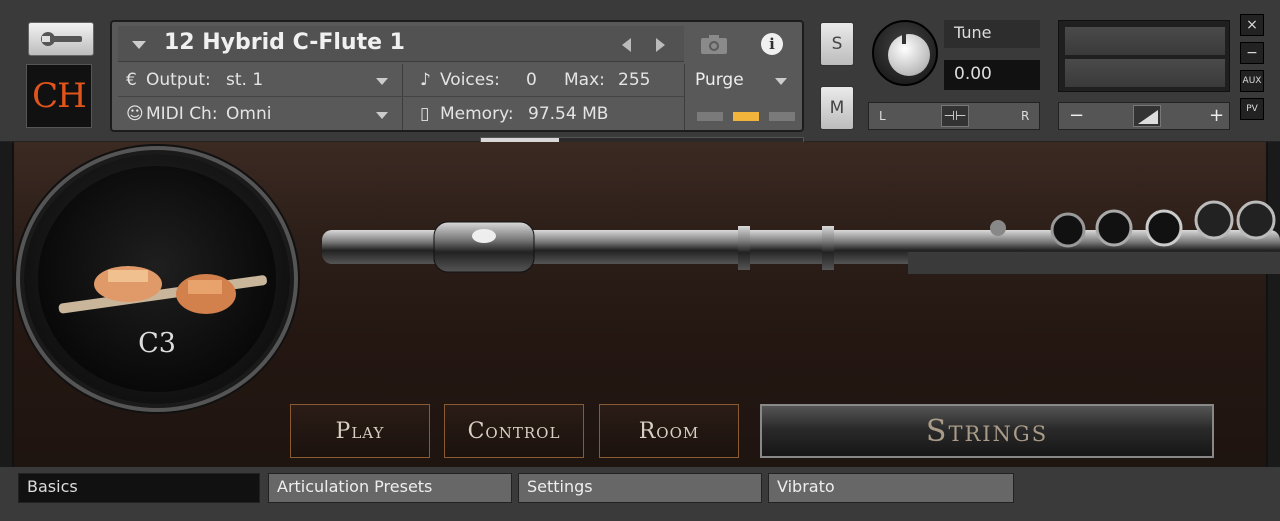 The image size is (1280, 521). What do you see at coordinates (425, 80) in the screenshot?
I see `voices-icon: ♪` at bounding box center [425, 80].